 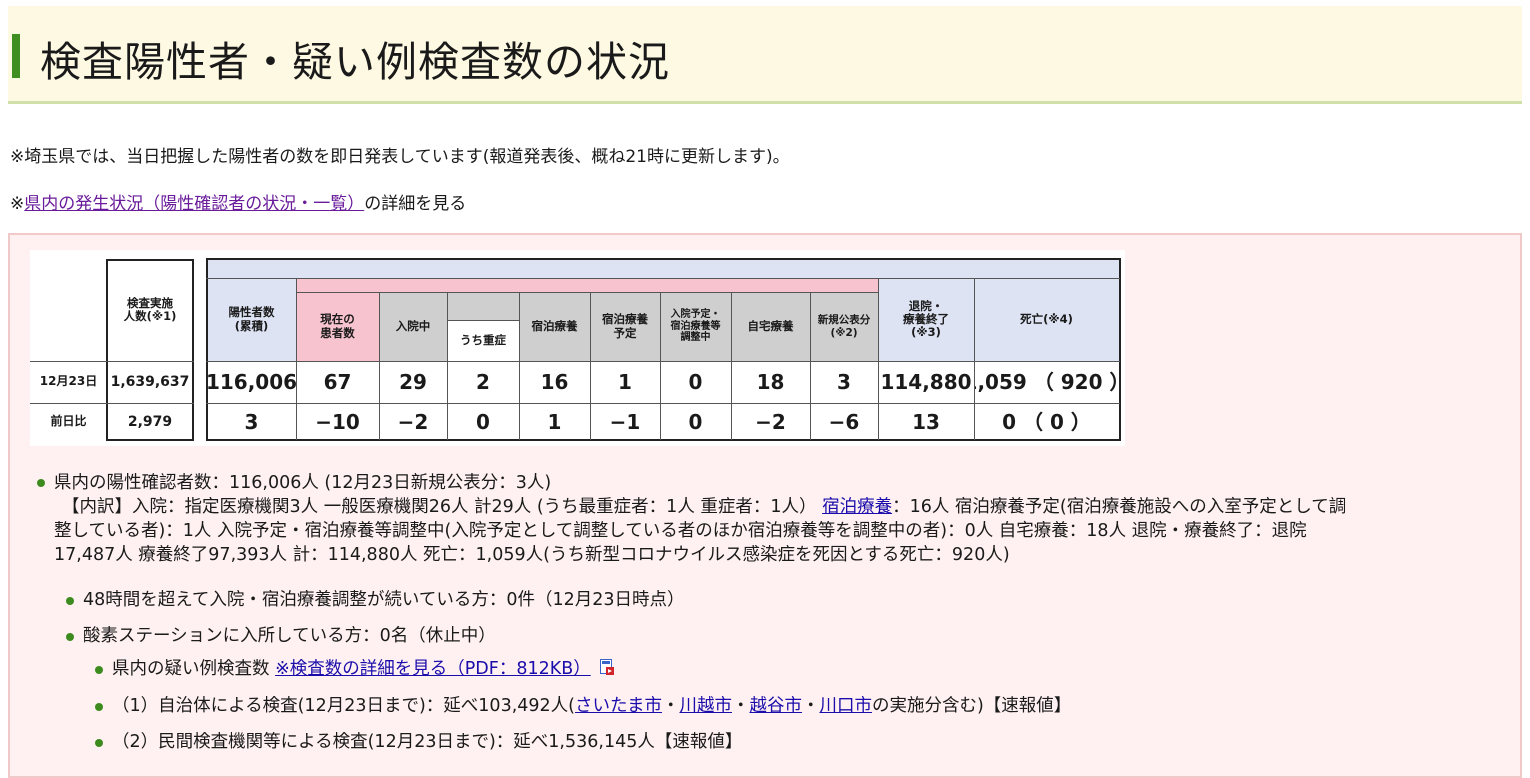 I want to click on heading-accent-bar, so click(x=16, y=56).